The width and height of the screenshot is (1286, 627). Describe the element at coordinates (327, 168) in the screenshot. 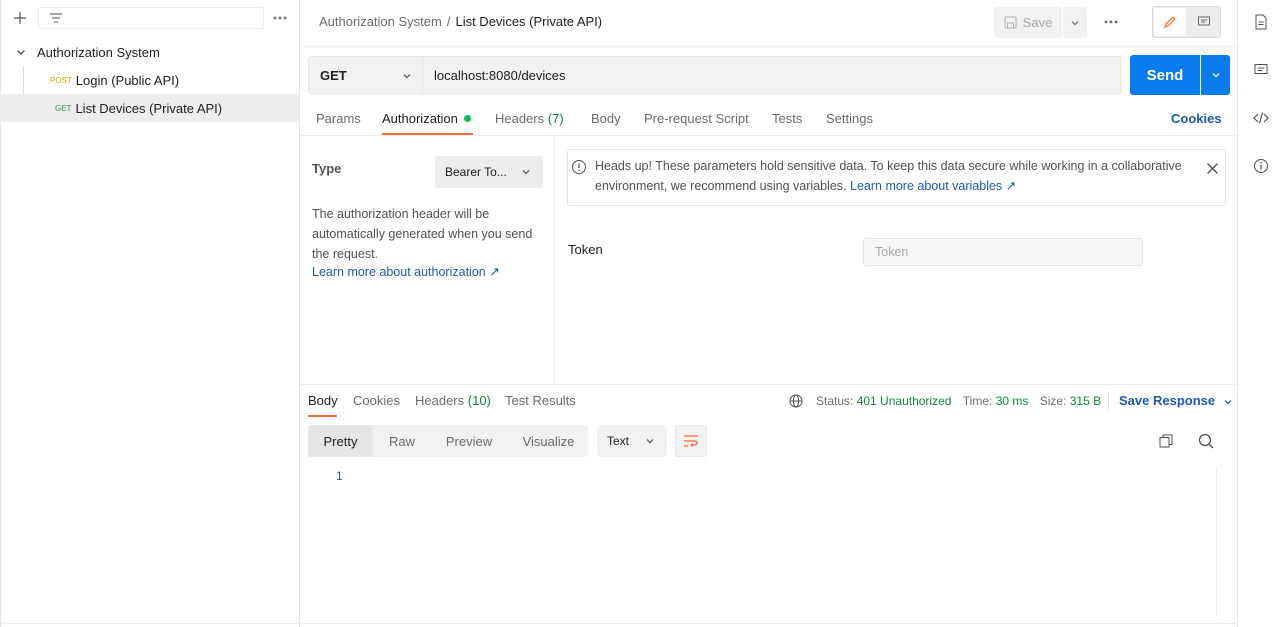

I see `auth-type-label: Type` at that location.